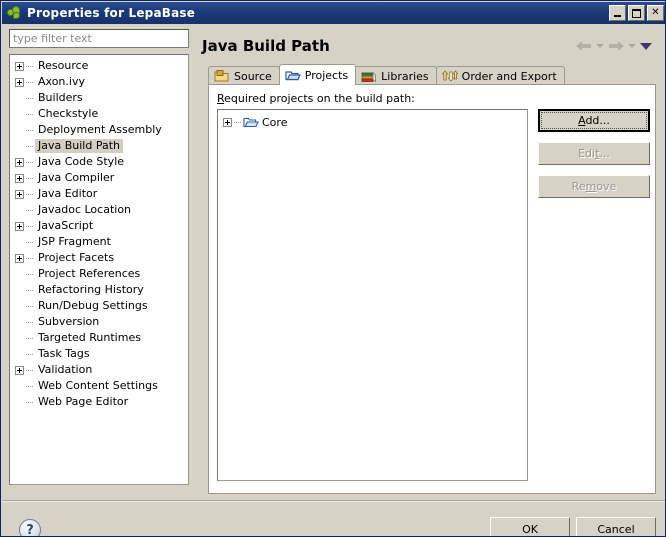 The width and height of the screenshot is (666, 537). I want to click on sidebar-item-label: Java Code Style, so click(81, 161).